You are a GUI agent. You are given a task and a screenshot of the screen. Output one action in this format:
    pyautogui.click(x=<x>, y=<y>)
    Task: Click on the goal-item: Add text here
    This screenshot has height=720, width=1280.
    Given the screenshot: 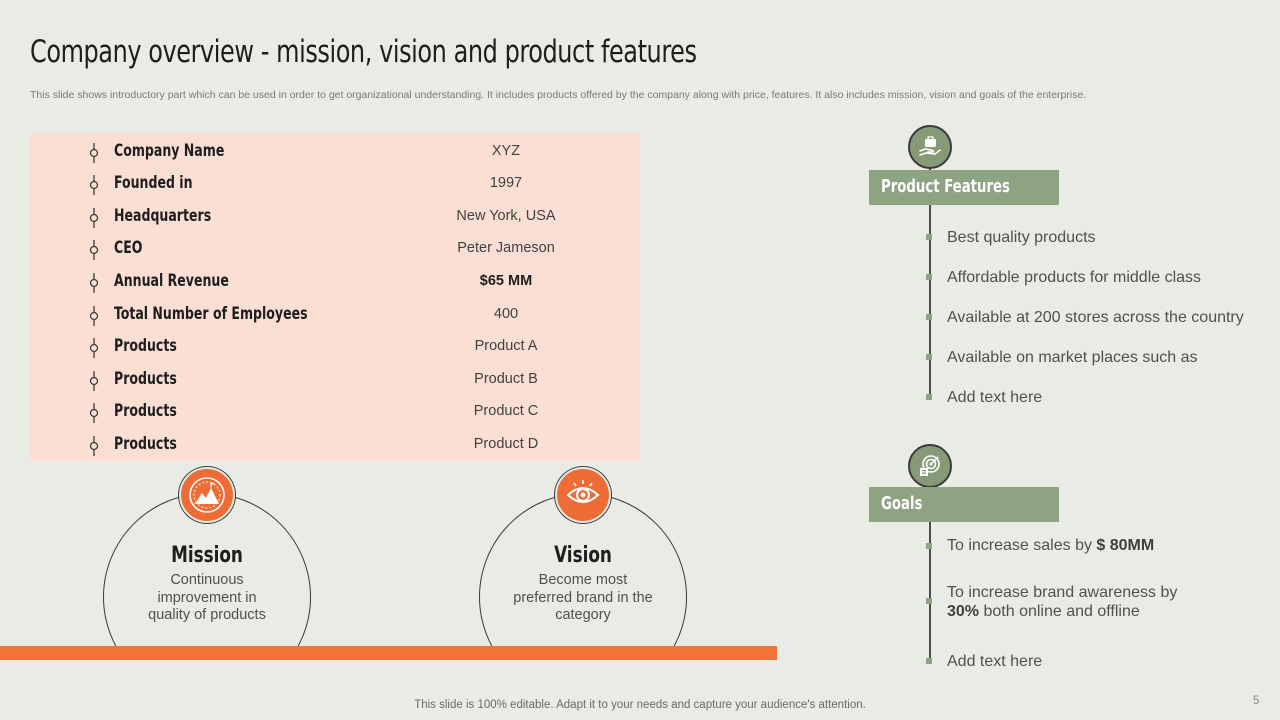 What is the action you would take?
    pyautogui.click(x=995, y=661)
    